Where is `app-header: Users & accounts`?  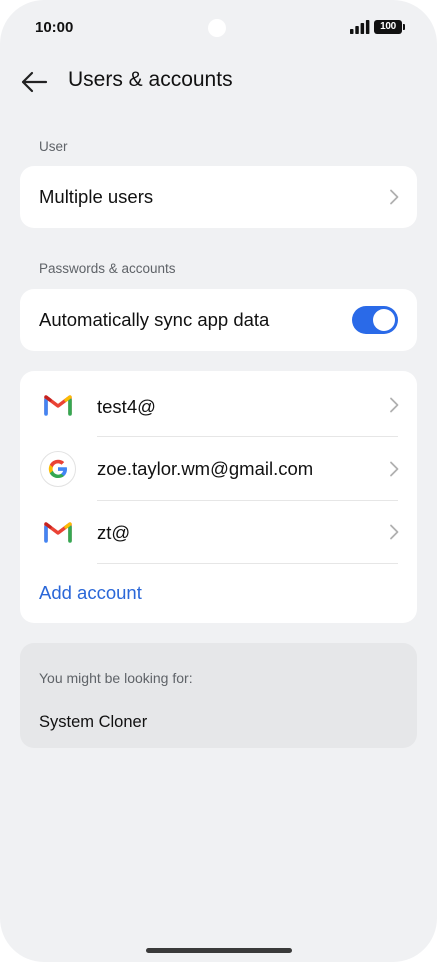 app-header: Users & accounts is located at coordinates (218, 81).